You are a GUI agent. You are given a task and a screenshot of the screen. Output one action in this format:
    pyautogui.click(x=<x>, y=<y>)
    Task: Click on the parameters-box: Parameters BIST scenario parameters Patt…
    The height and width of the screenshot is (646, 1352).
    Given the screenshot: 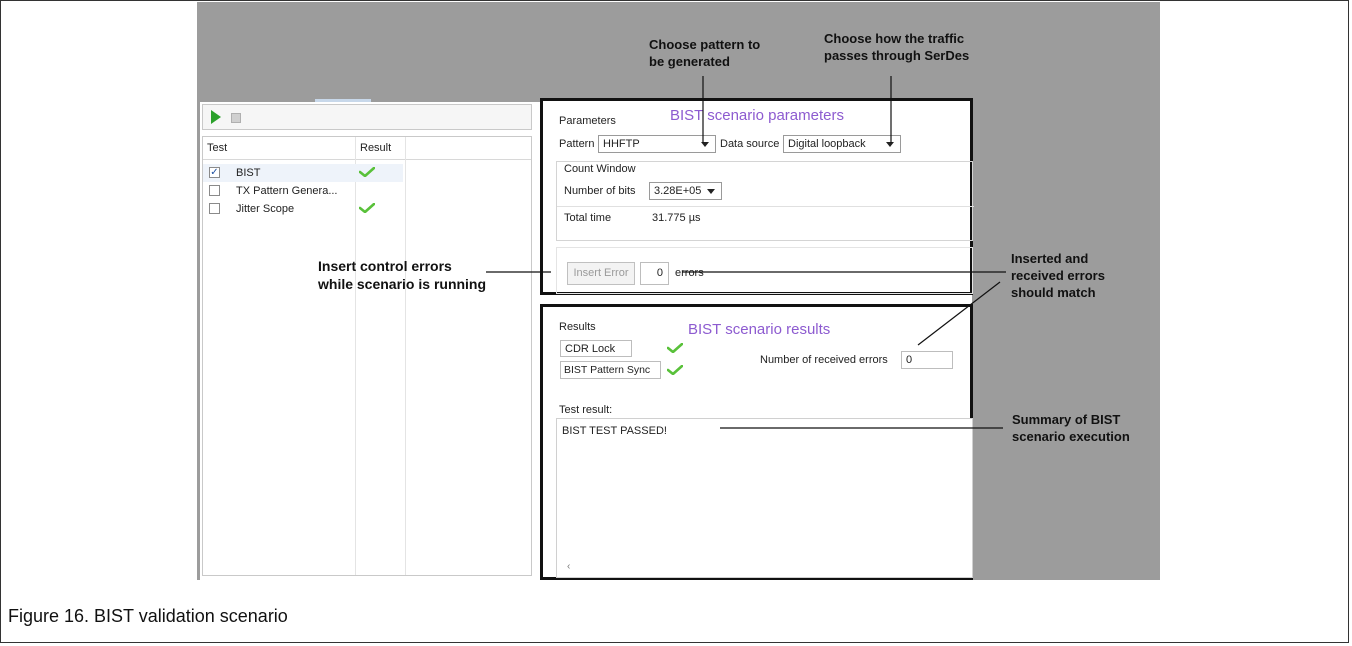 What is the action you would take?
    pyautogui.click(x=757, y=196)
    